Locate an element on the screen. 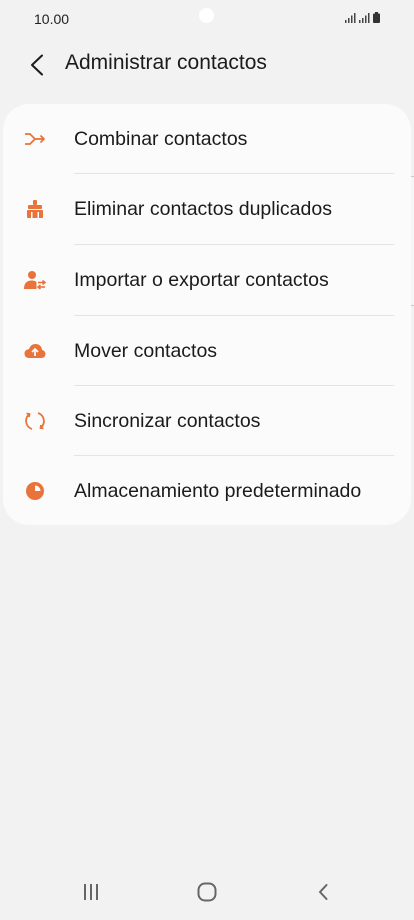 The width and height of the screenshot is (414, 920). home-button is located at coordinates (207, 892).